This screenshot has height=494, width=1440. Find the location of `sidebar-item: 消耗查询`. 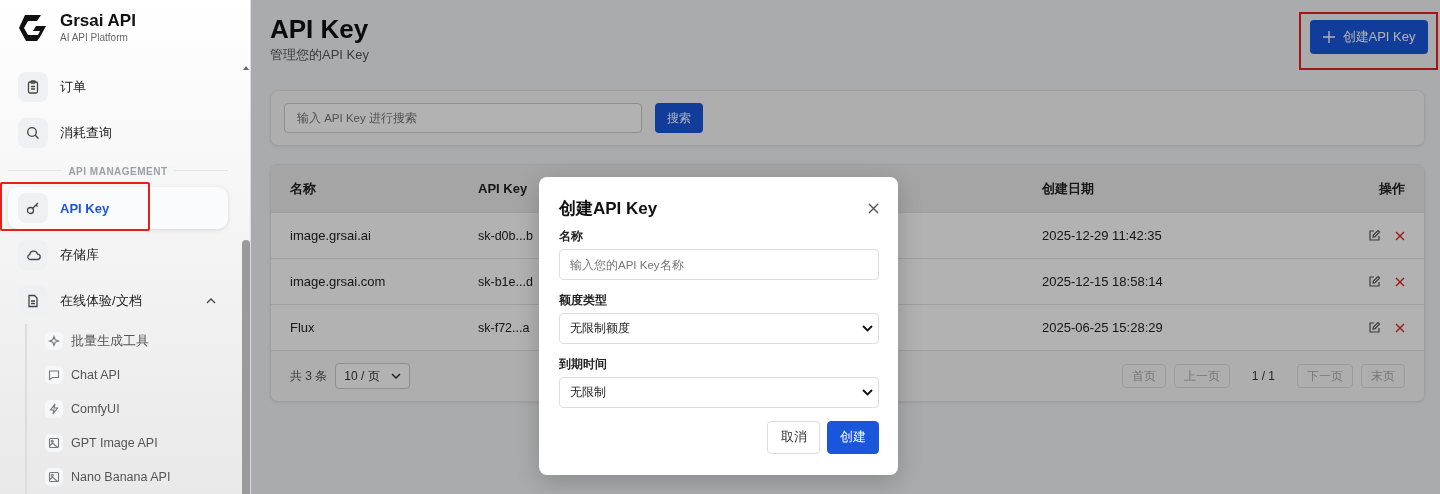

sidebar-item: 消耗查询 is located at coordinates (118, 133).